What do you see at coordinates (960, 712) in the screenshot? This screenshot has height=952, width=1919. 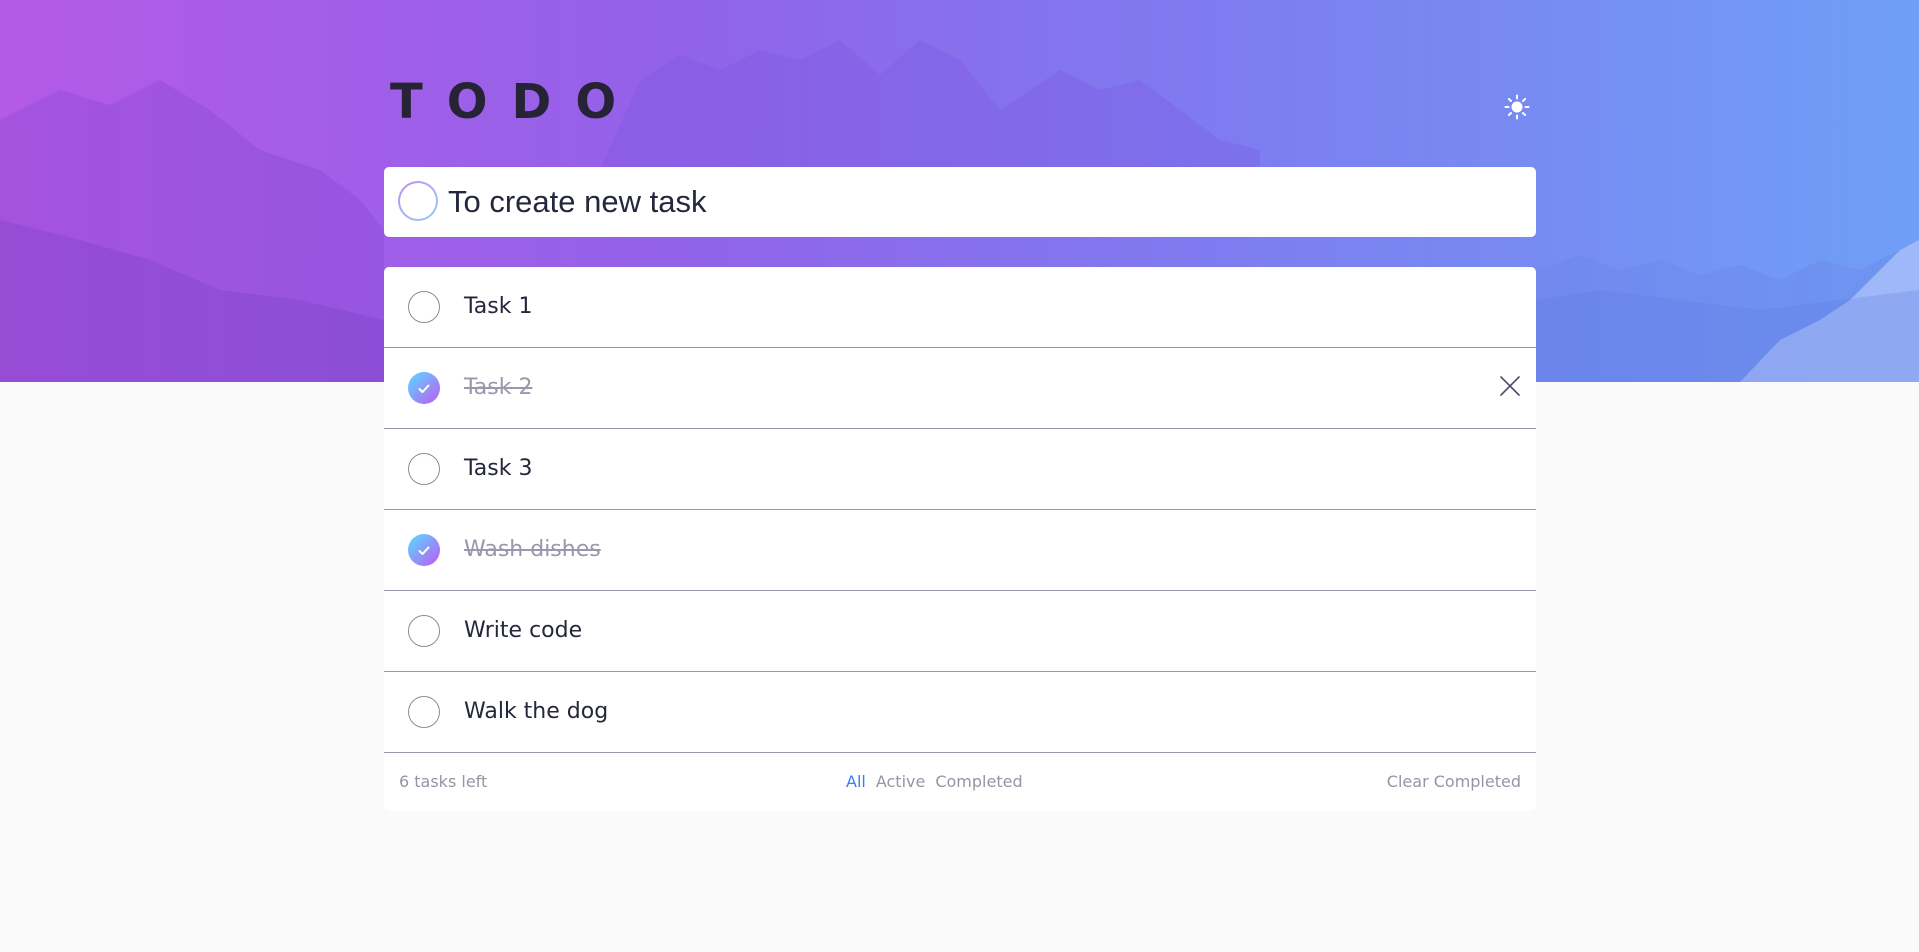 I see `task-row: Walk the dog` at bounding box center [960, 712].